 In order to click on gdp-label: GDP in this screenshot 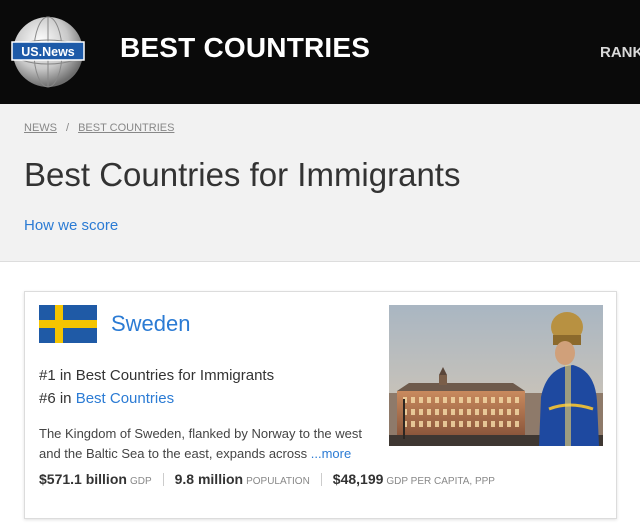, I will do `click(140, 481)`.